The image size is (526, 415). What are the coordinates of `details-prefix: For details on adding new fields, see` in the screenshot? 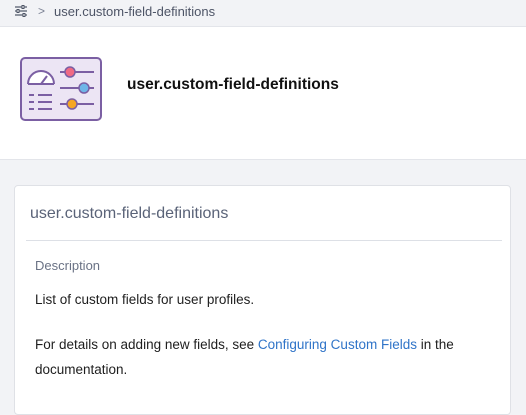 It's located at (146, 344).